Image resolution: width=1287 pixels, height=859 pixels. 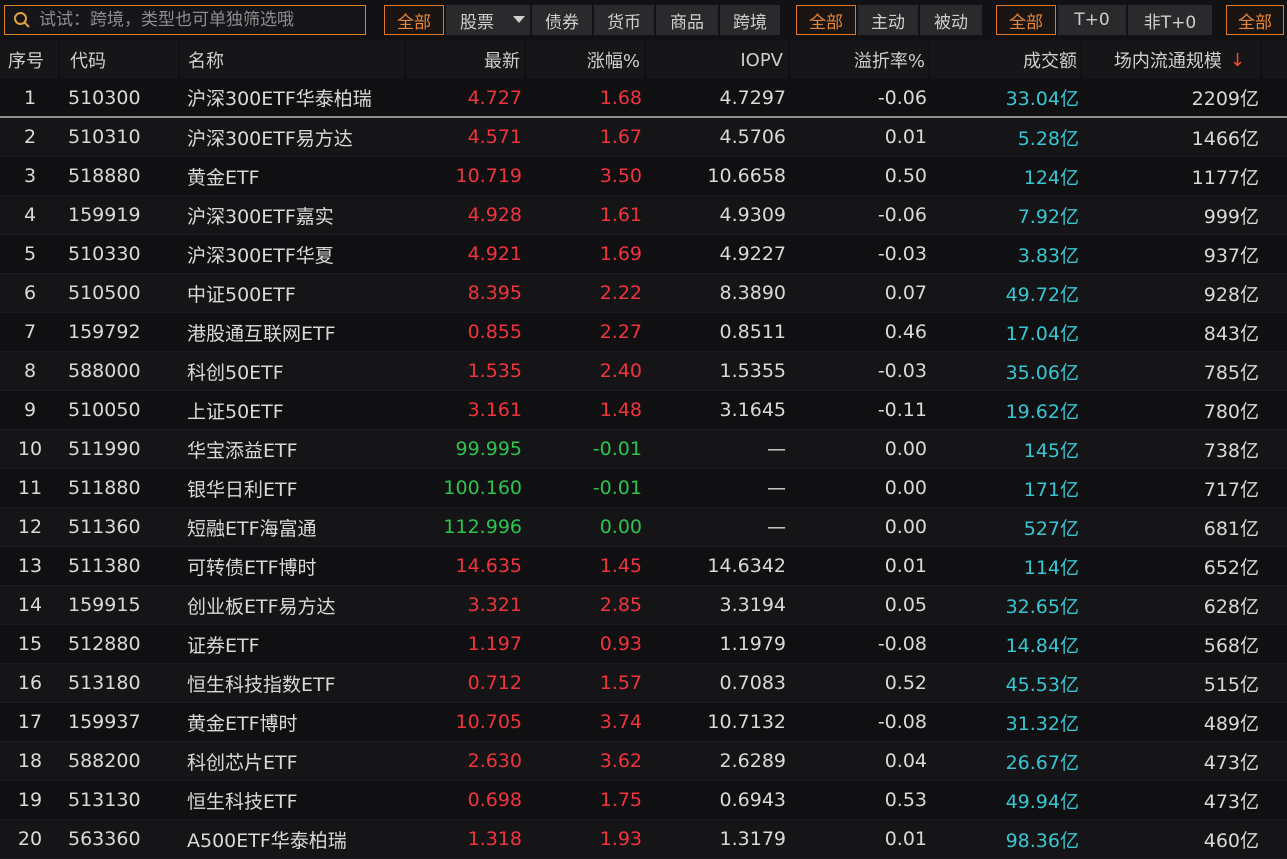 I want to click on cell-iopv: —, so click(x=776, y=527).